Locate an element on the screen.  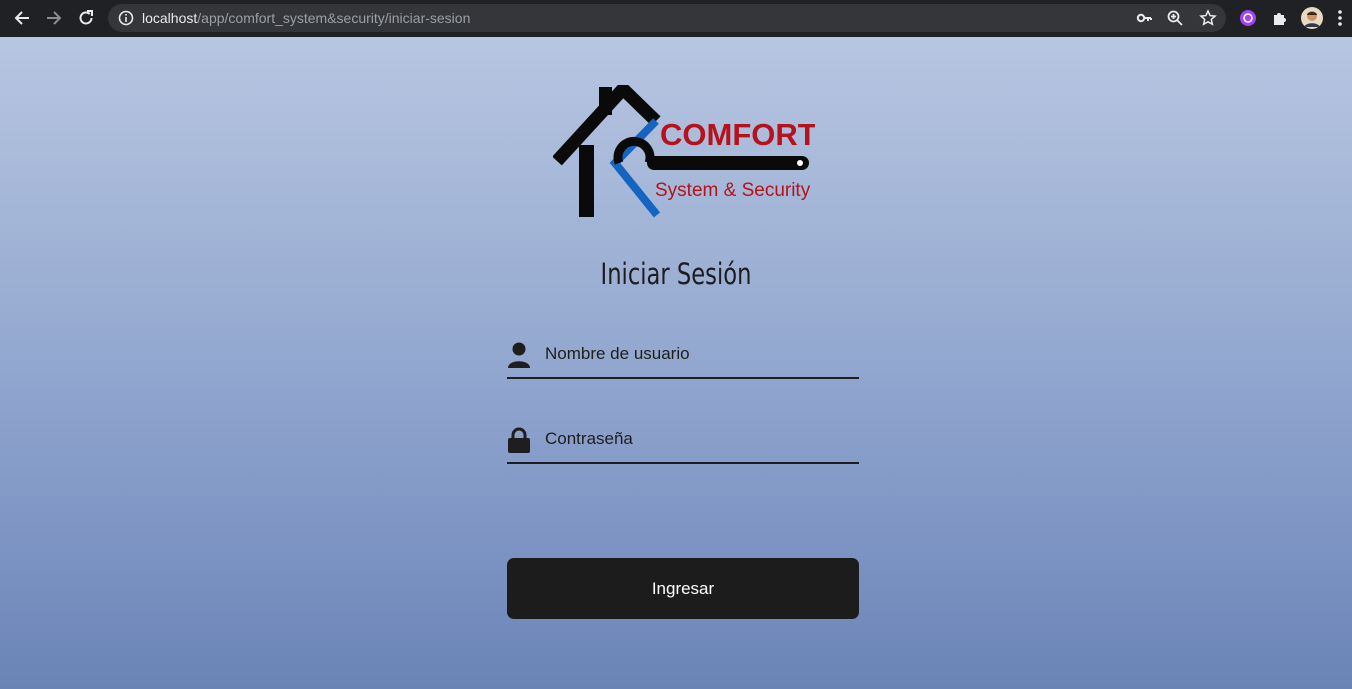
menu-icon is located at coordinates (1340, 18).